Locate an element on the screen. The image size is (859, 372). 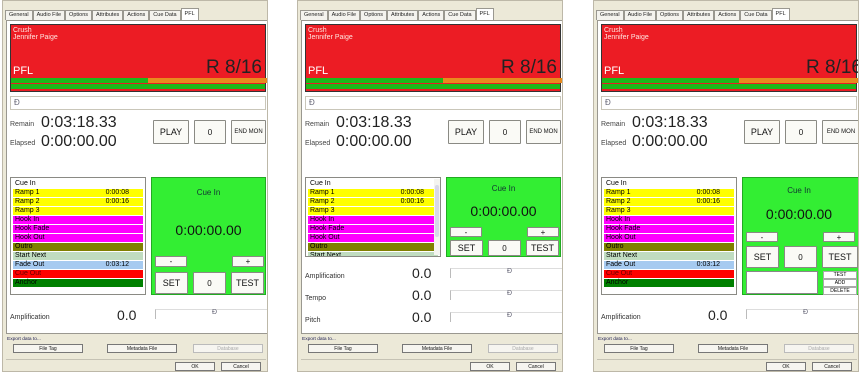
tempo-slider: Đ is located at coordinates (506, 295).